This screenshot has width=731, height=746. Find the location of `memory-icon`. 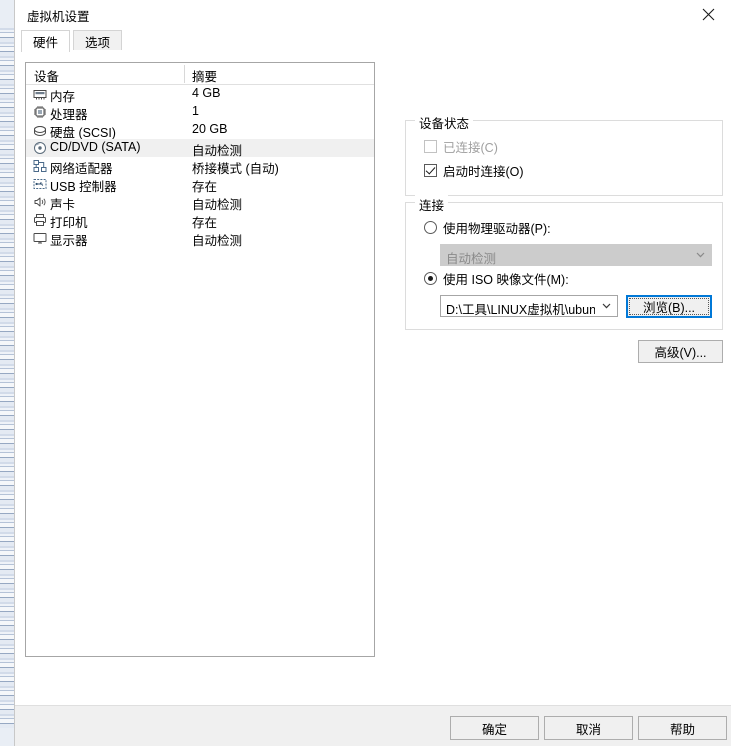

memory-icon is located at coordinates (40, 94).